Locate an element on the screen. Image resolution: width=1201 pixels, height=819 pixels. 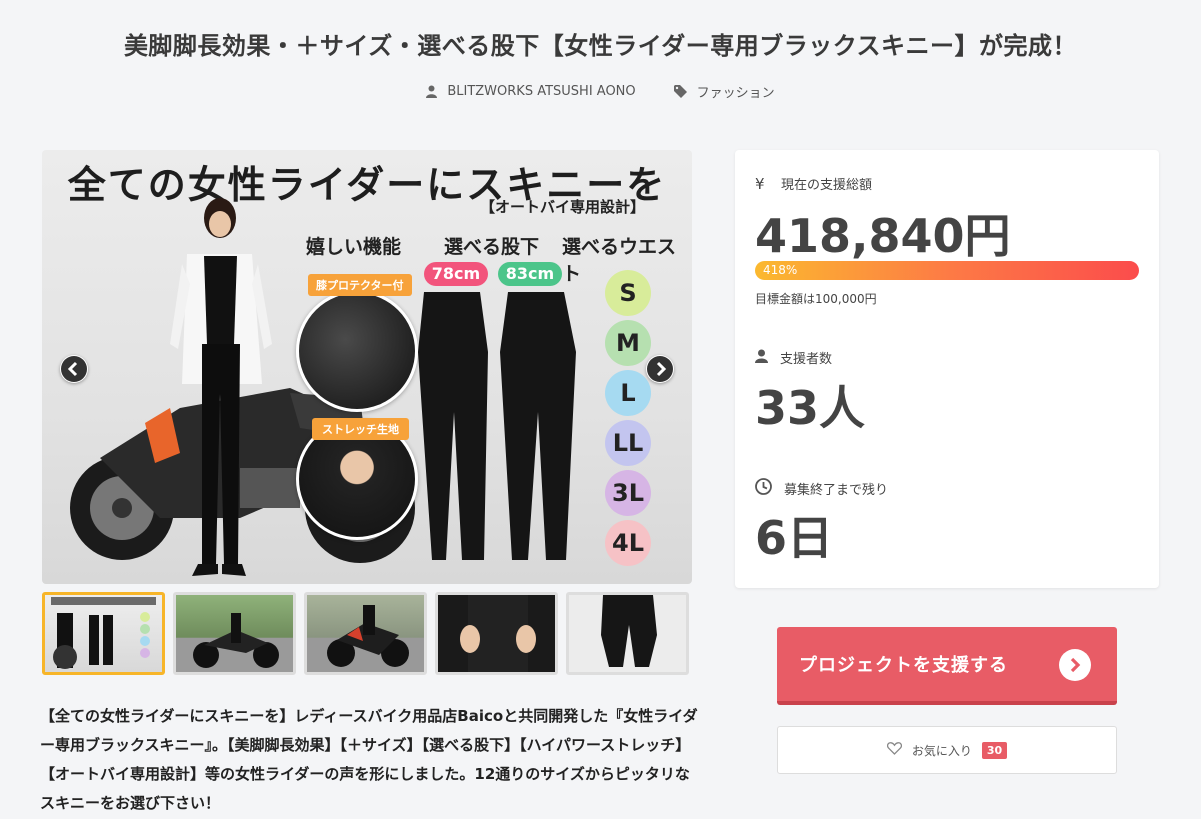
favorite-button: お気に入り 30 is located at coordinates (947, 750).